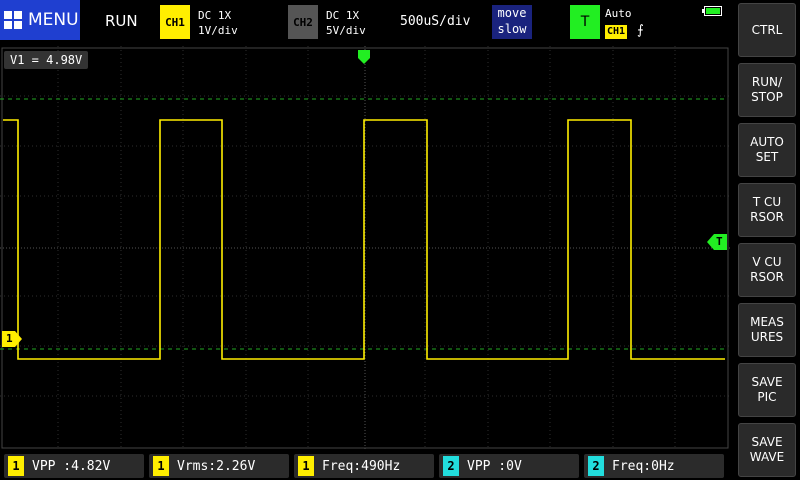 The width and height of the screenshot is (800, 480). Describe the element at coordinates (767, 270) in the screenshot. I see `v-cursor-button: V CU RSOR` at that location.